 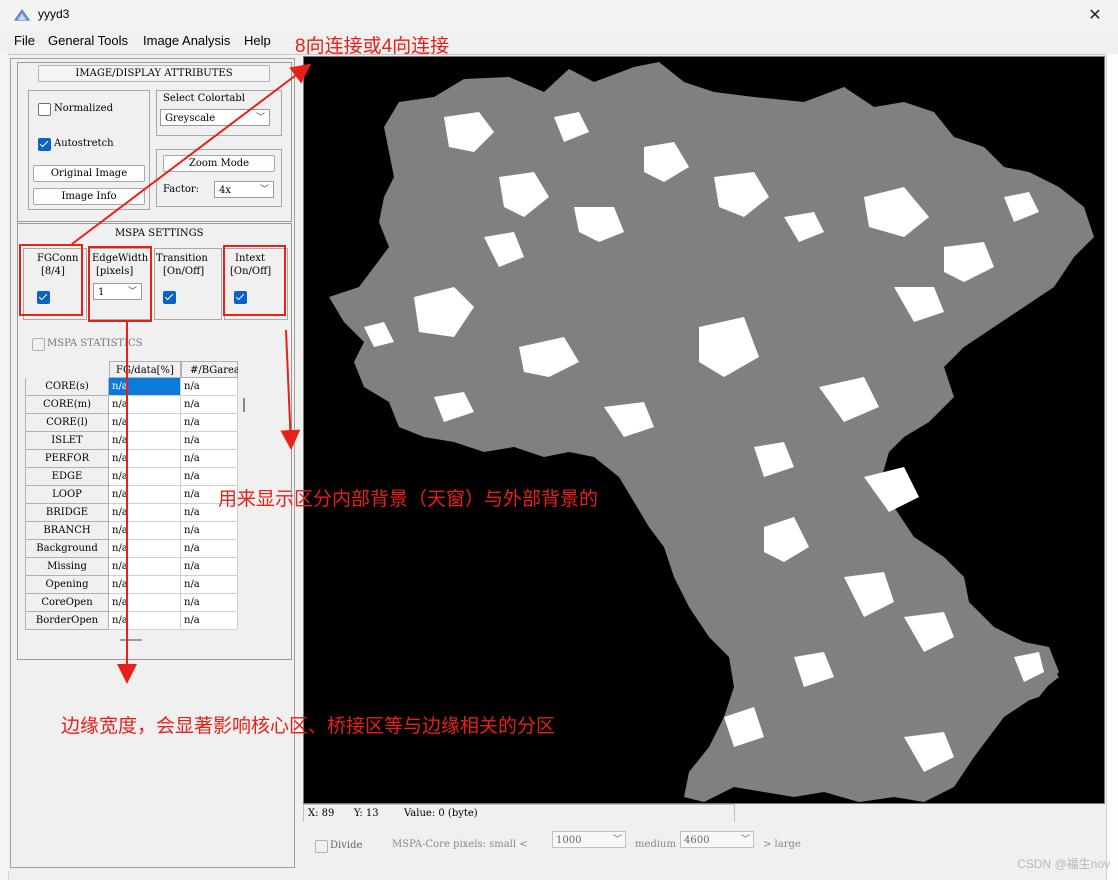 What do you see at coordinates (290, 389) in the screenshot?
I see `arrow-intext` at bounding box center [290, 389].